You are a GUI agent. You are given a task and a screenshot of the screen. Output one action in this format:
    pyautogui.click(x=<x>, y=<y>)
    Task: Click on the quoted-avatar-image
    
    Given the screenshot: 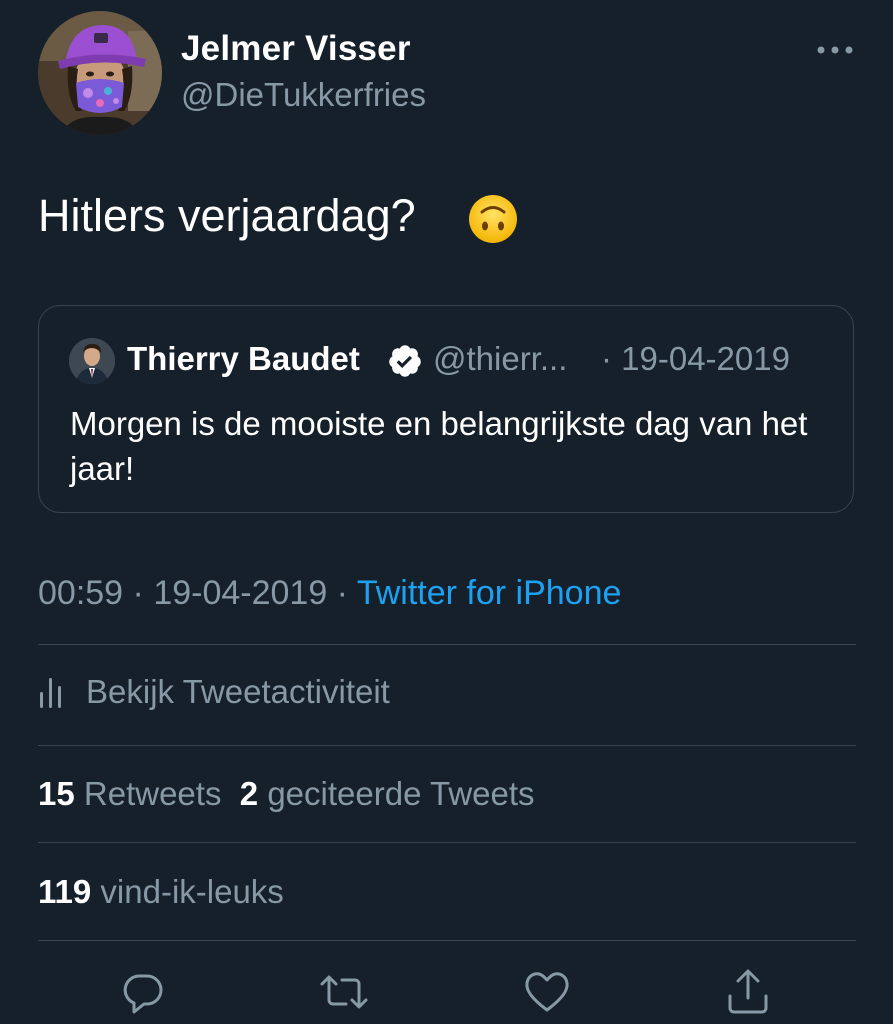 What is the action you would take?
    pyautogui.click(x=92, y=361)
    